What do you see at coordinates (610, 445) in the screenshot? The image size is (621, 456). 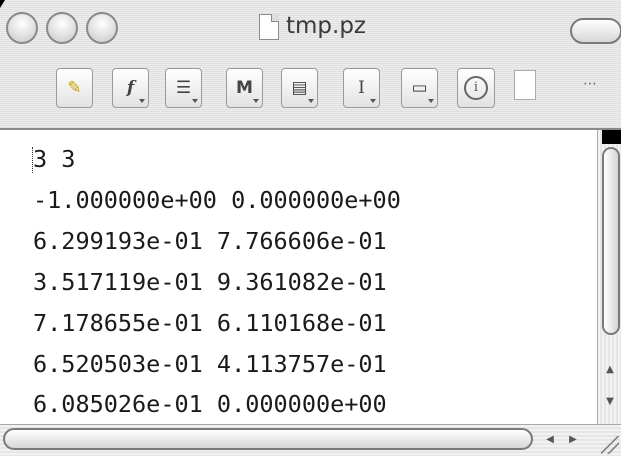 I see `resize-grip-icon` at bounding box center [610, 445].